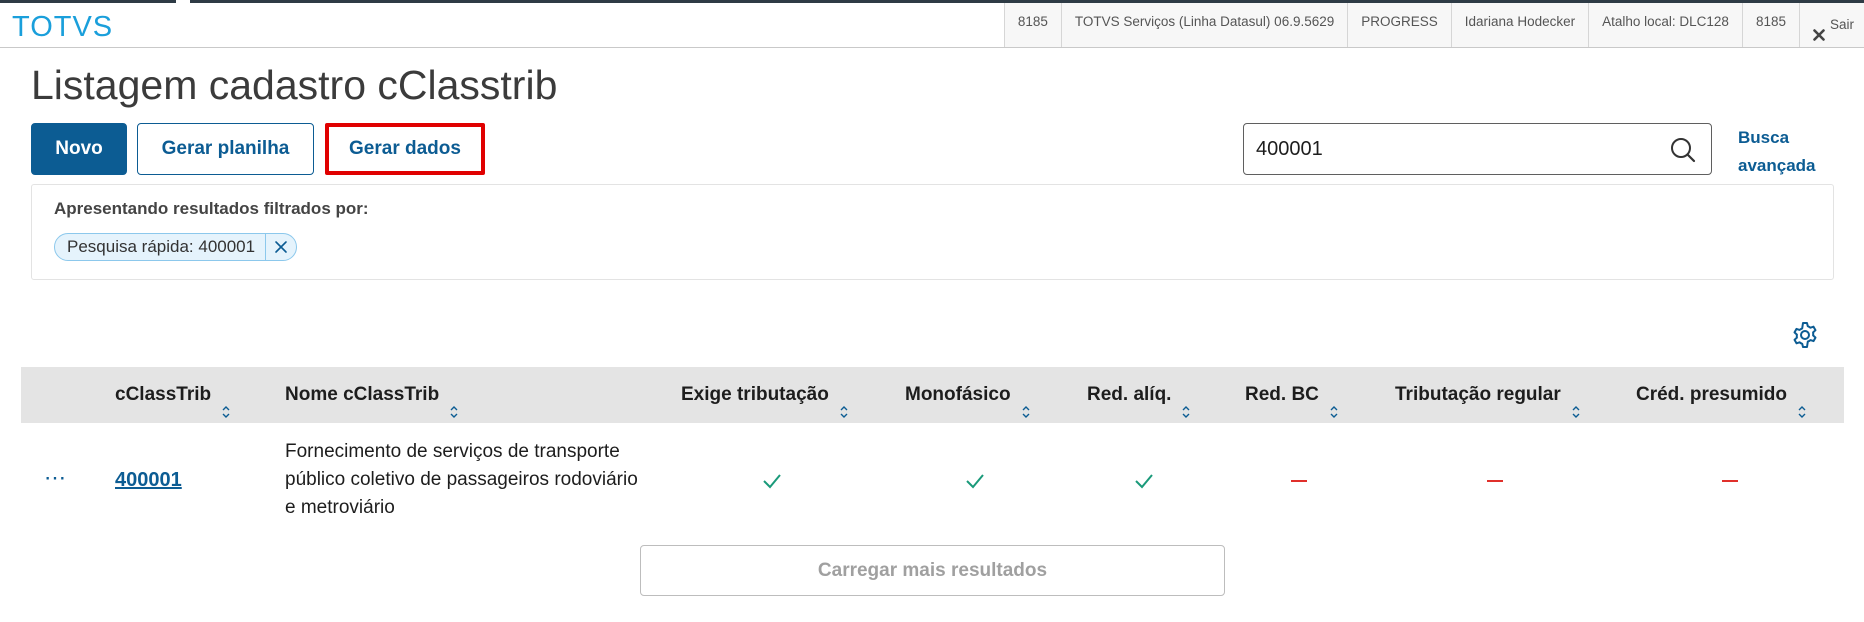 This screenshot has height=622, width=1864. What do you see at coordinates (56, 478) in the screenshot?
I see `row-actions-button: ⋯` at bounding box center [56, 478].